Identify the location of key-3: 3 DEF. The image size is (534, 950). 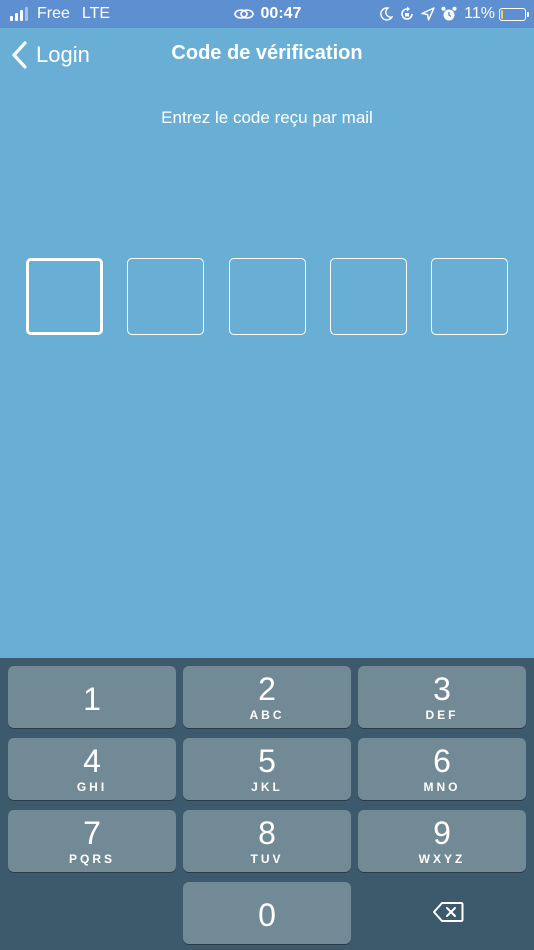
(442, 697).